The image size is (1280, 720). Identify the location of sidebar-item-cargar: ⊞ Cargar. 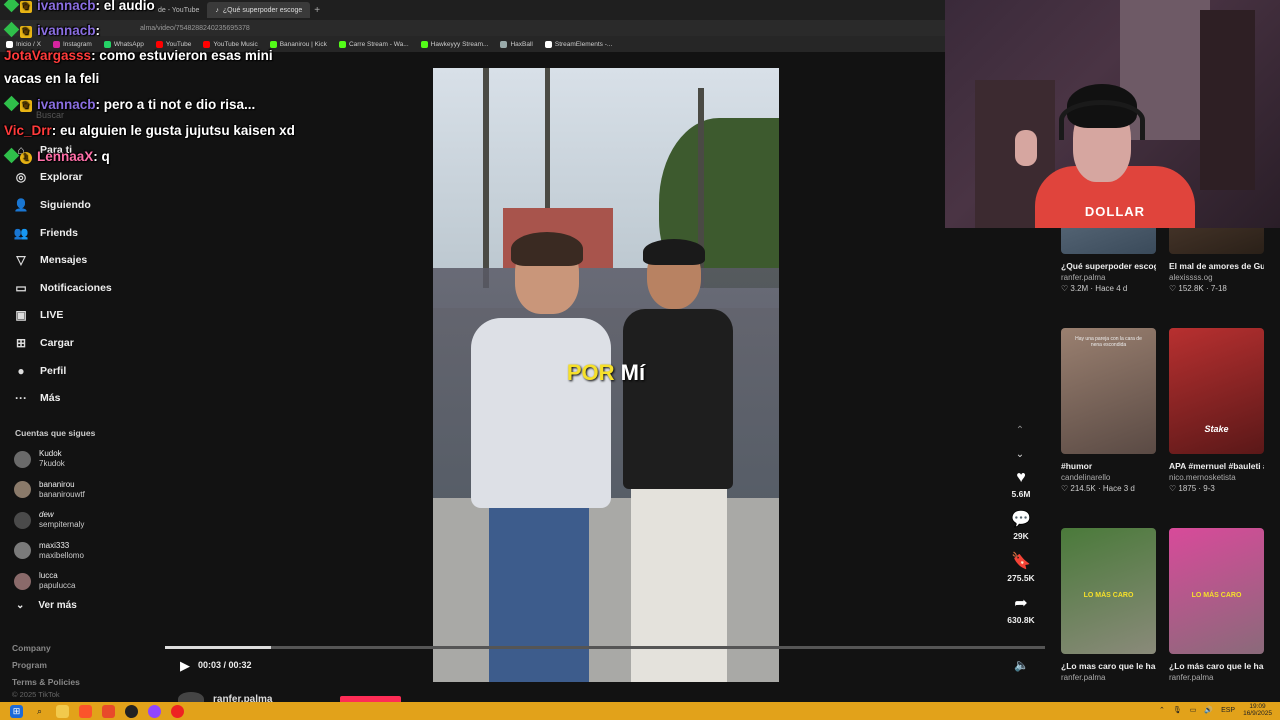
(89, 343).